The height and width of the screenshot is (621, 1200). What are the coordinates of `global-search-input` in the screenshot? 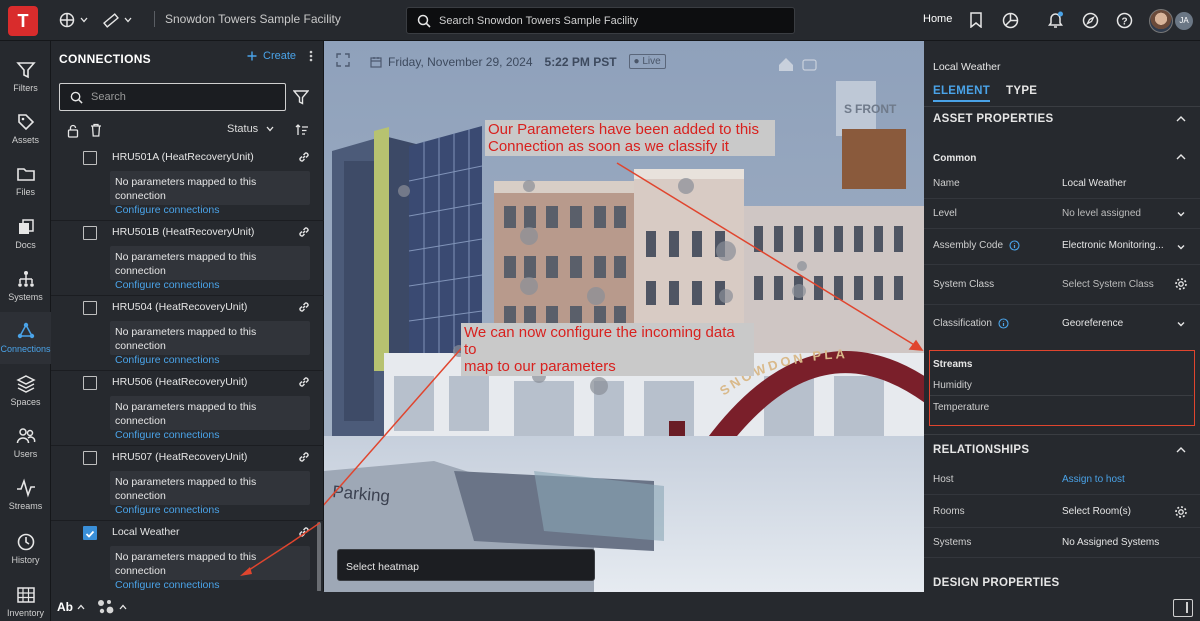 It's located at (609, 20).